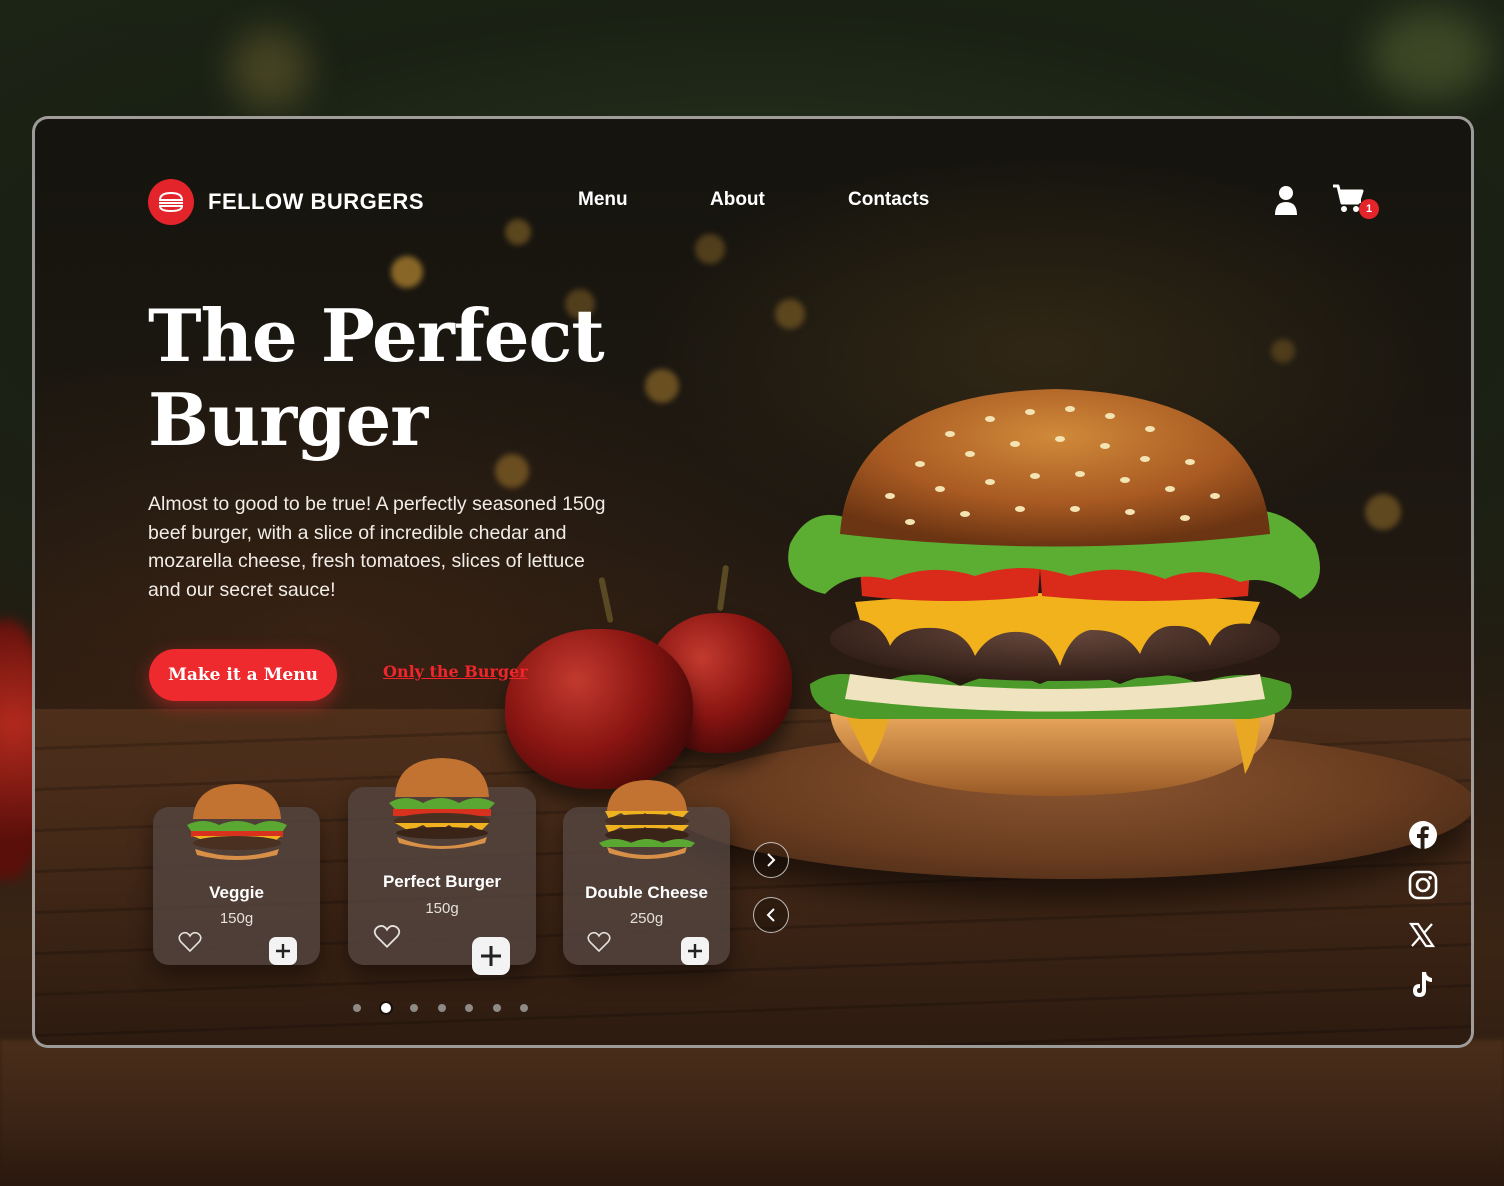  Describe the element at coordinates (236, 892) in the screenshot. I see `product-name: Veggie` at that location.